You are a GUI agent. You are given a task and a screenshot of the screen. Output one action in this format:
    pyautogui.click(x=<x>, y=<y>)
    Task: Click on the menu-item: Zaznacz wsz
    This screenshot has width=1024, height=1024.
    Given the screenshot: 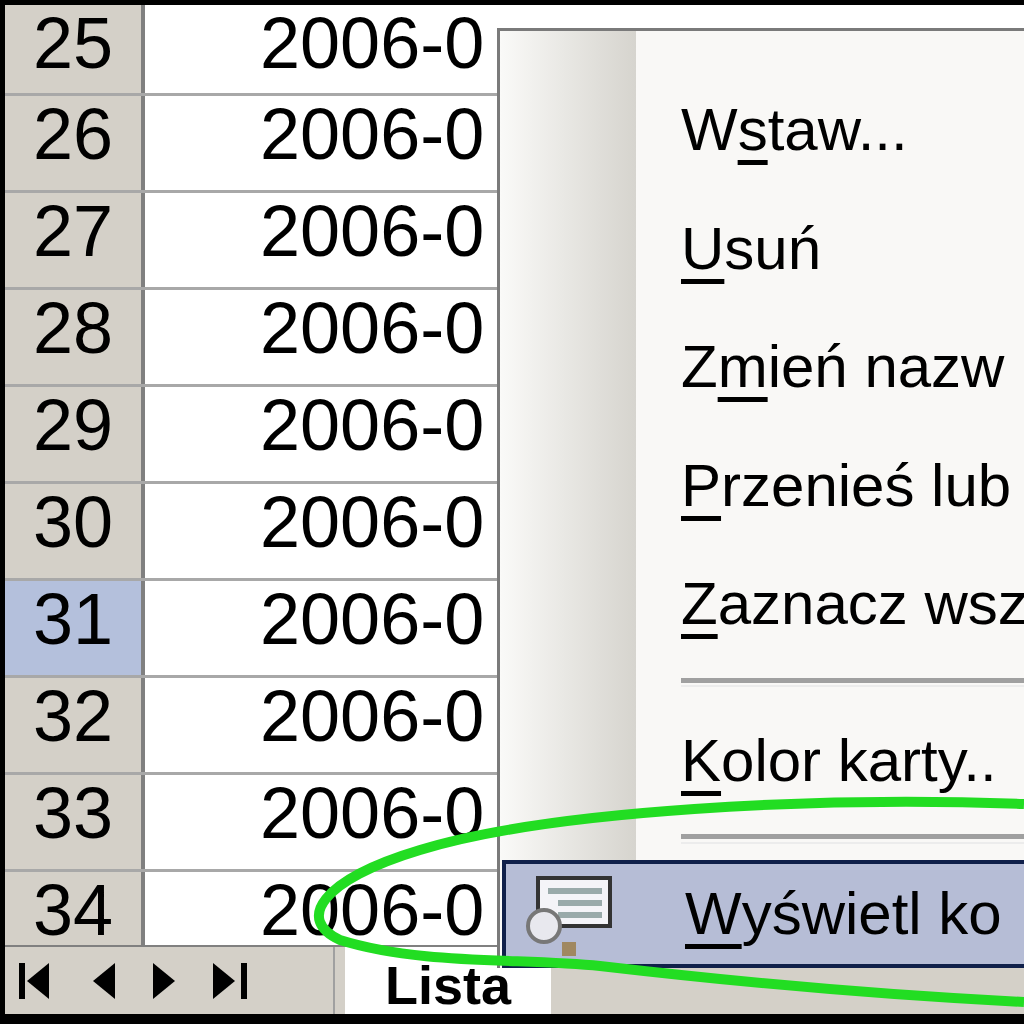 What is the action you would take?
    pyautogui.click(x=830, y=604)
    